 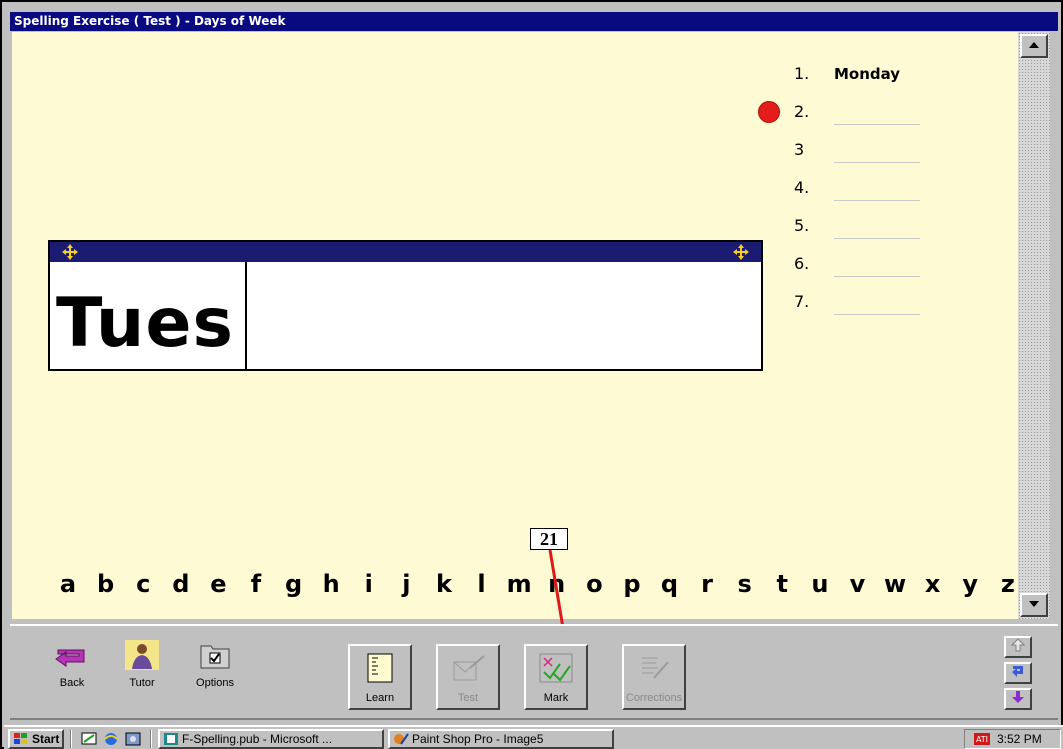 I want to click on letter-key: q, so click(x=670, y=586).